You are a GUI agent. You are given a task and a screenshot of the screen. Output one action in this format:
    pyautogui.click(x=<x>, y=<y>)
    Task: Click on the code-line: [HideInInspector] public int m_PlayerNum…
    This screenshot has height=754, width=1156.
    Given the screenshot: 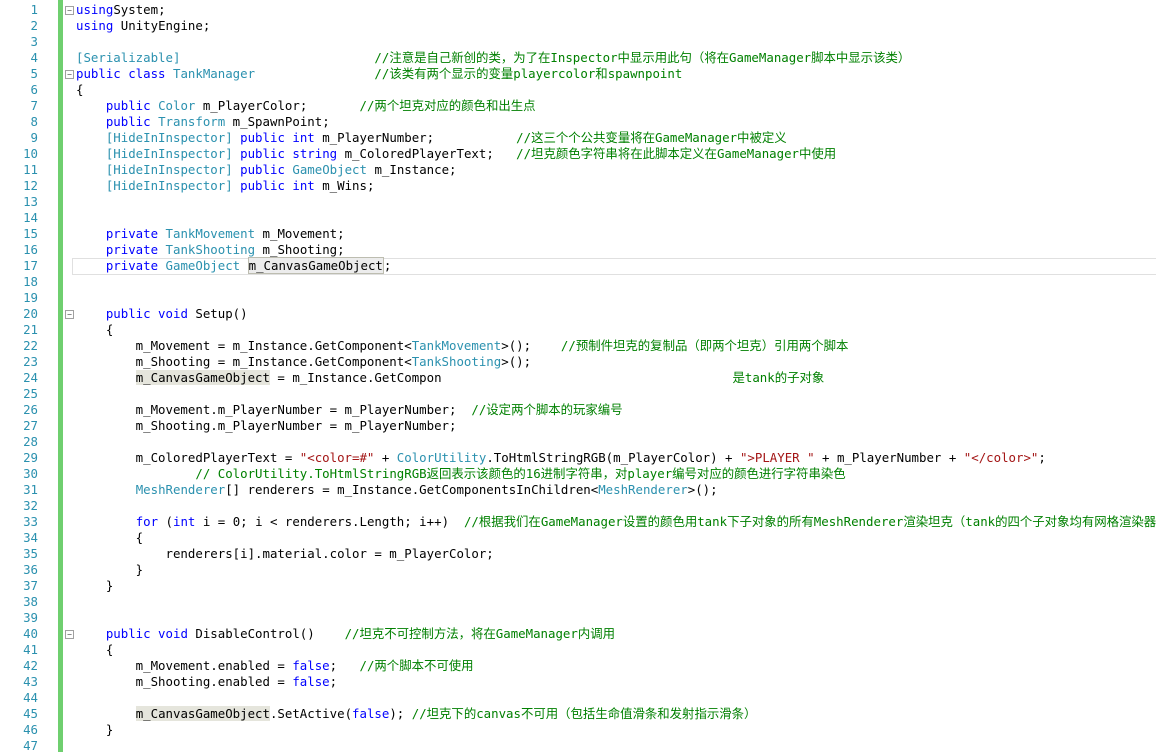 What is the action you would take?
    pyautogui.click(x=431, y=138)
    